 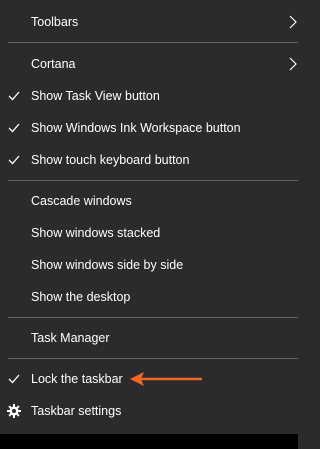 I want to click on taskbar-strip, so click(x=149, y=441).